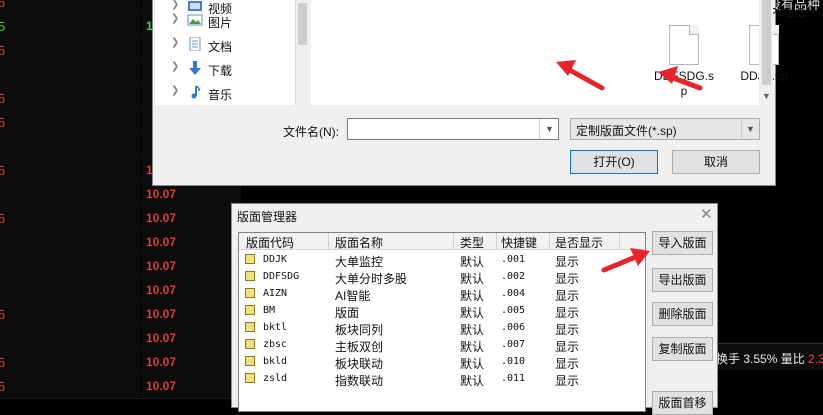 The width and height of the screenshot is (823, 415). What do you see at coordinates (682, 280) in the screenshot?
I see `export-panel-button: 导出版面` at bounding box center [682, 280].